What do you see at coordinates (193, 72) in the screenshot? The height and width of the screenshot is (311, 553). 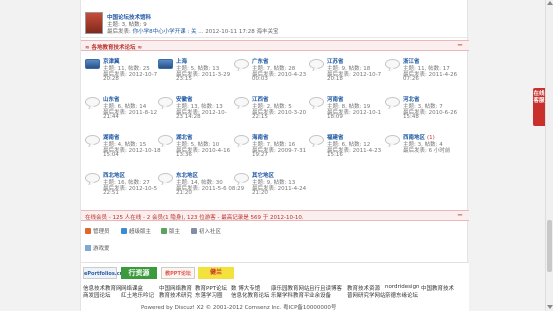 I see `forum-cell: 上海 主题: 5, 帖数: 13 最后发表: 2011-3-29 23:15` at bounding box center [193, 72].